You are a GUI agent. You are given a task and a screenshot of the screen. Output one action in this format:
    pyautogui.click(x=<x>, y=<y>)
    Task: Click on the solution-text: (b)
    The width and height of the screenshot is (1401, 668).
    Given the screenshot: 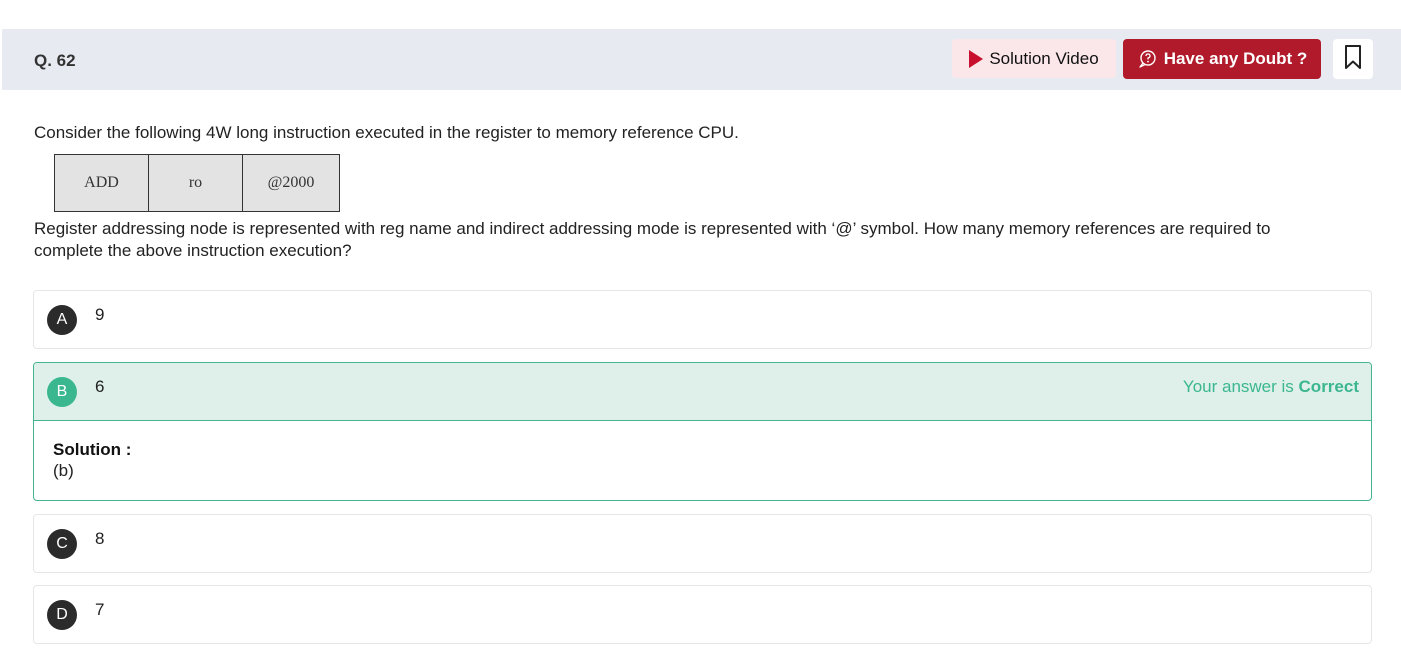 What is the action you would take?
    pyautogui.click(x=63, y=470)
    